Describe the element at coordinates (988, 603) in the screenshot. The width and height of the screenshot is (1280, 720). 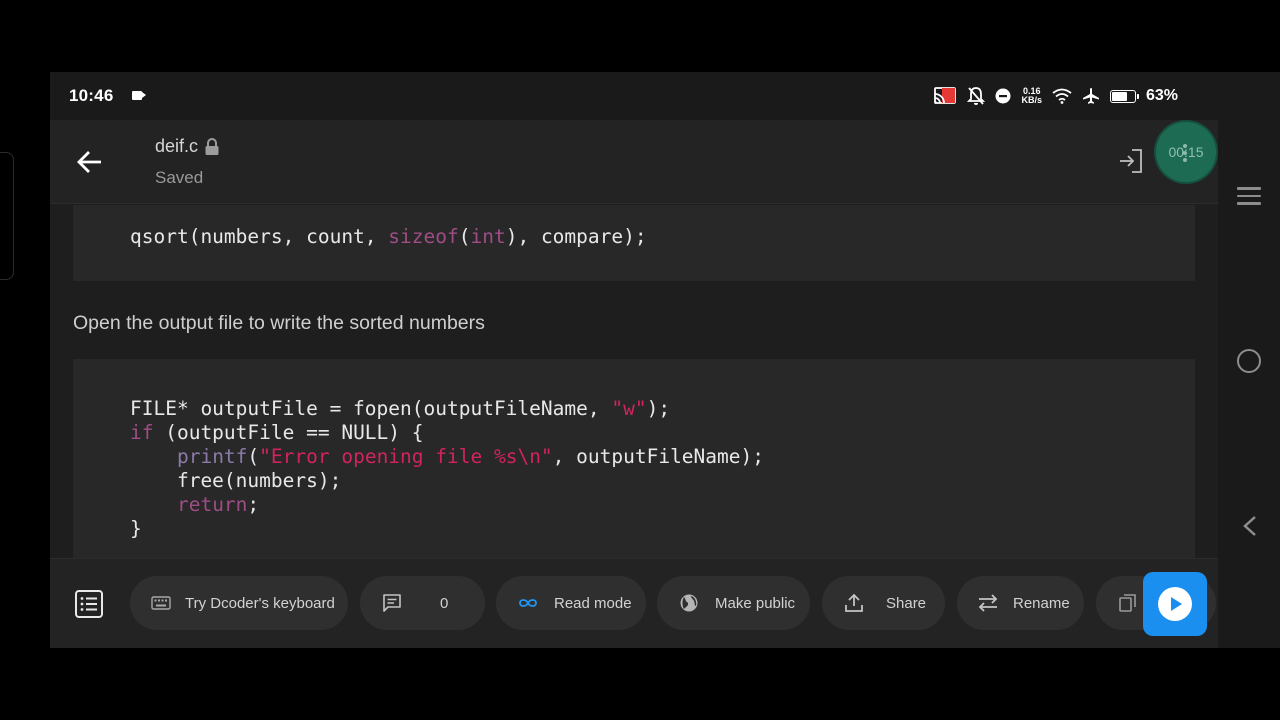
I see `swap-icon` at that location.